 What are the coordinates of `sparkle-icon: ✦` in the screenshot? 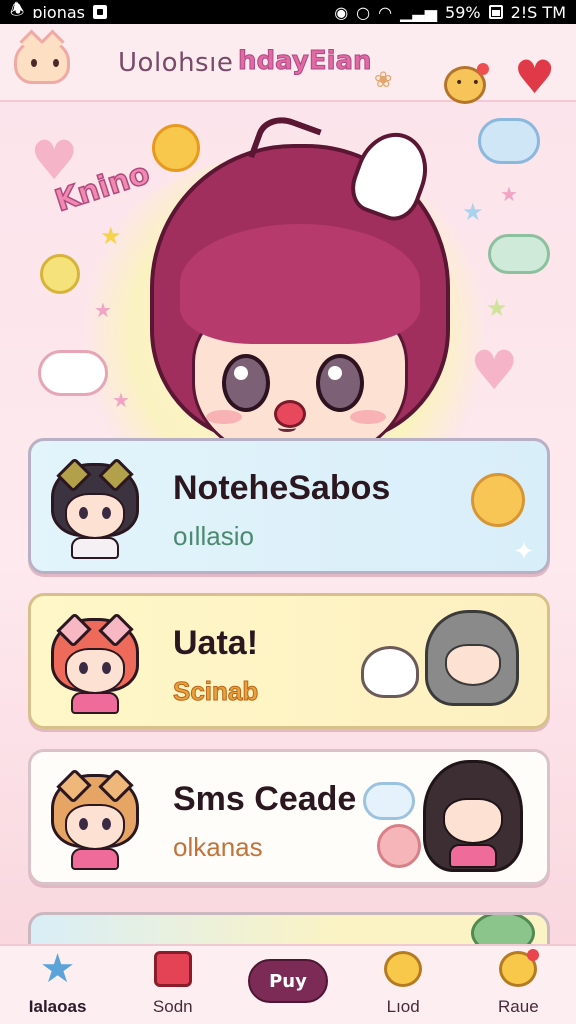 It's located at (524, 552).